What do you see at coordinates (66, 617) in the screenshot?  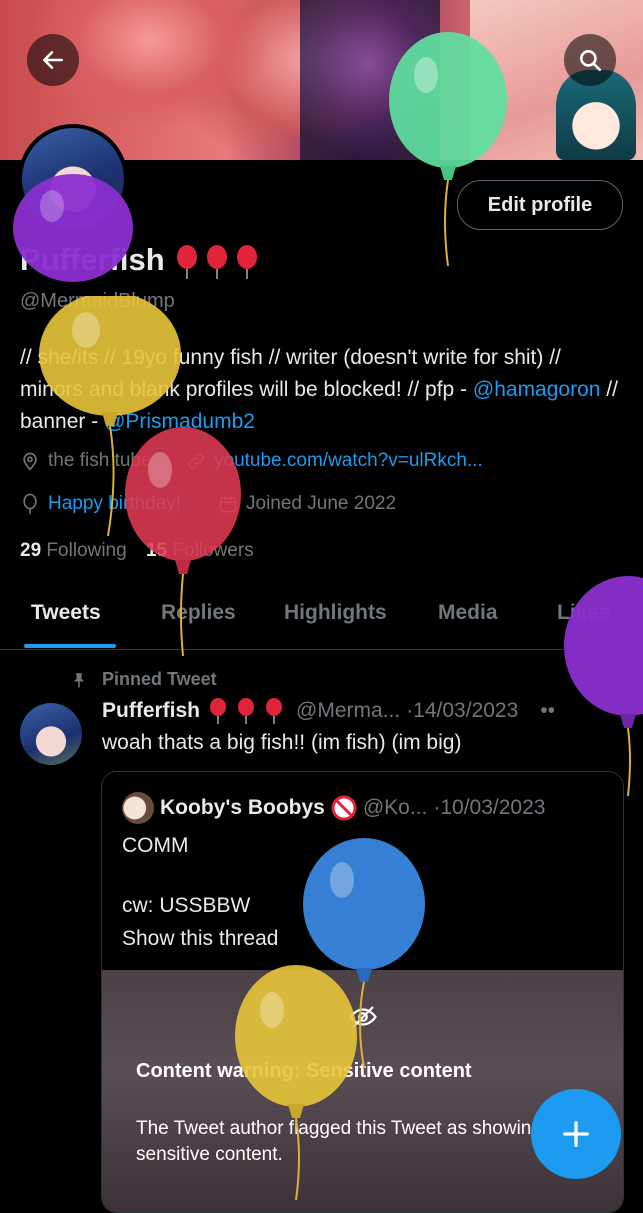 I see `tab-tweets: Tweets` at bounding box center [66, 617].